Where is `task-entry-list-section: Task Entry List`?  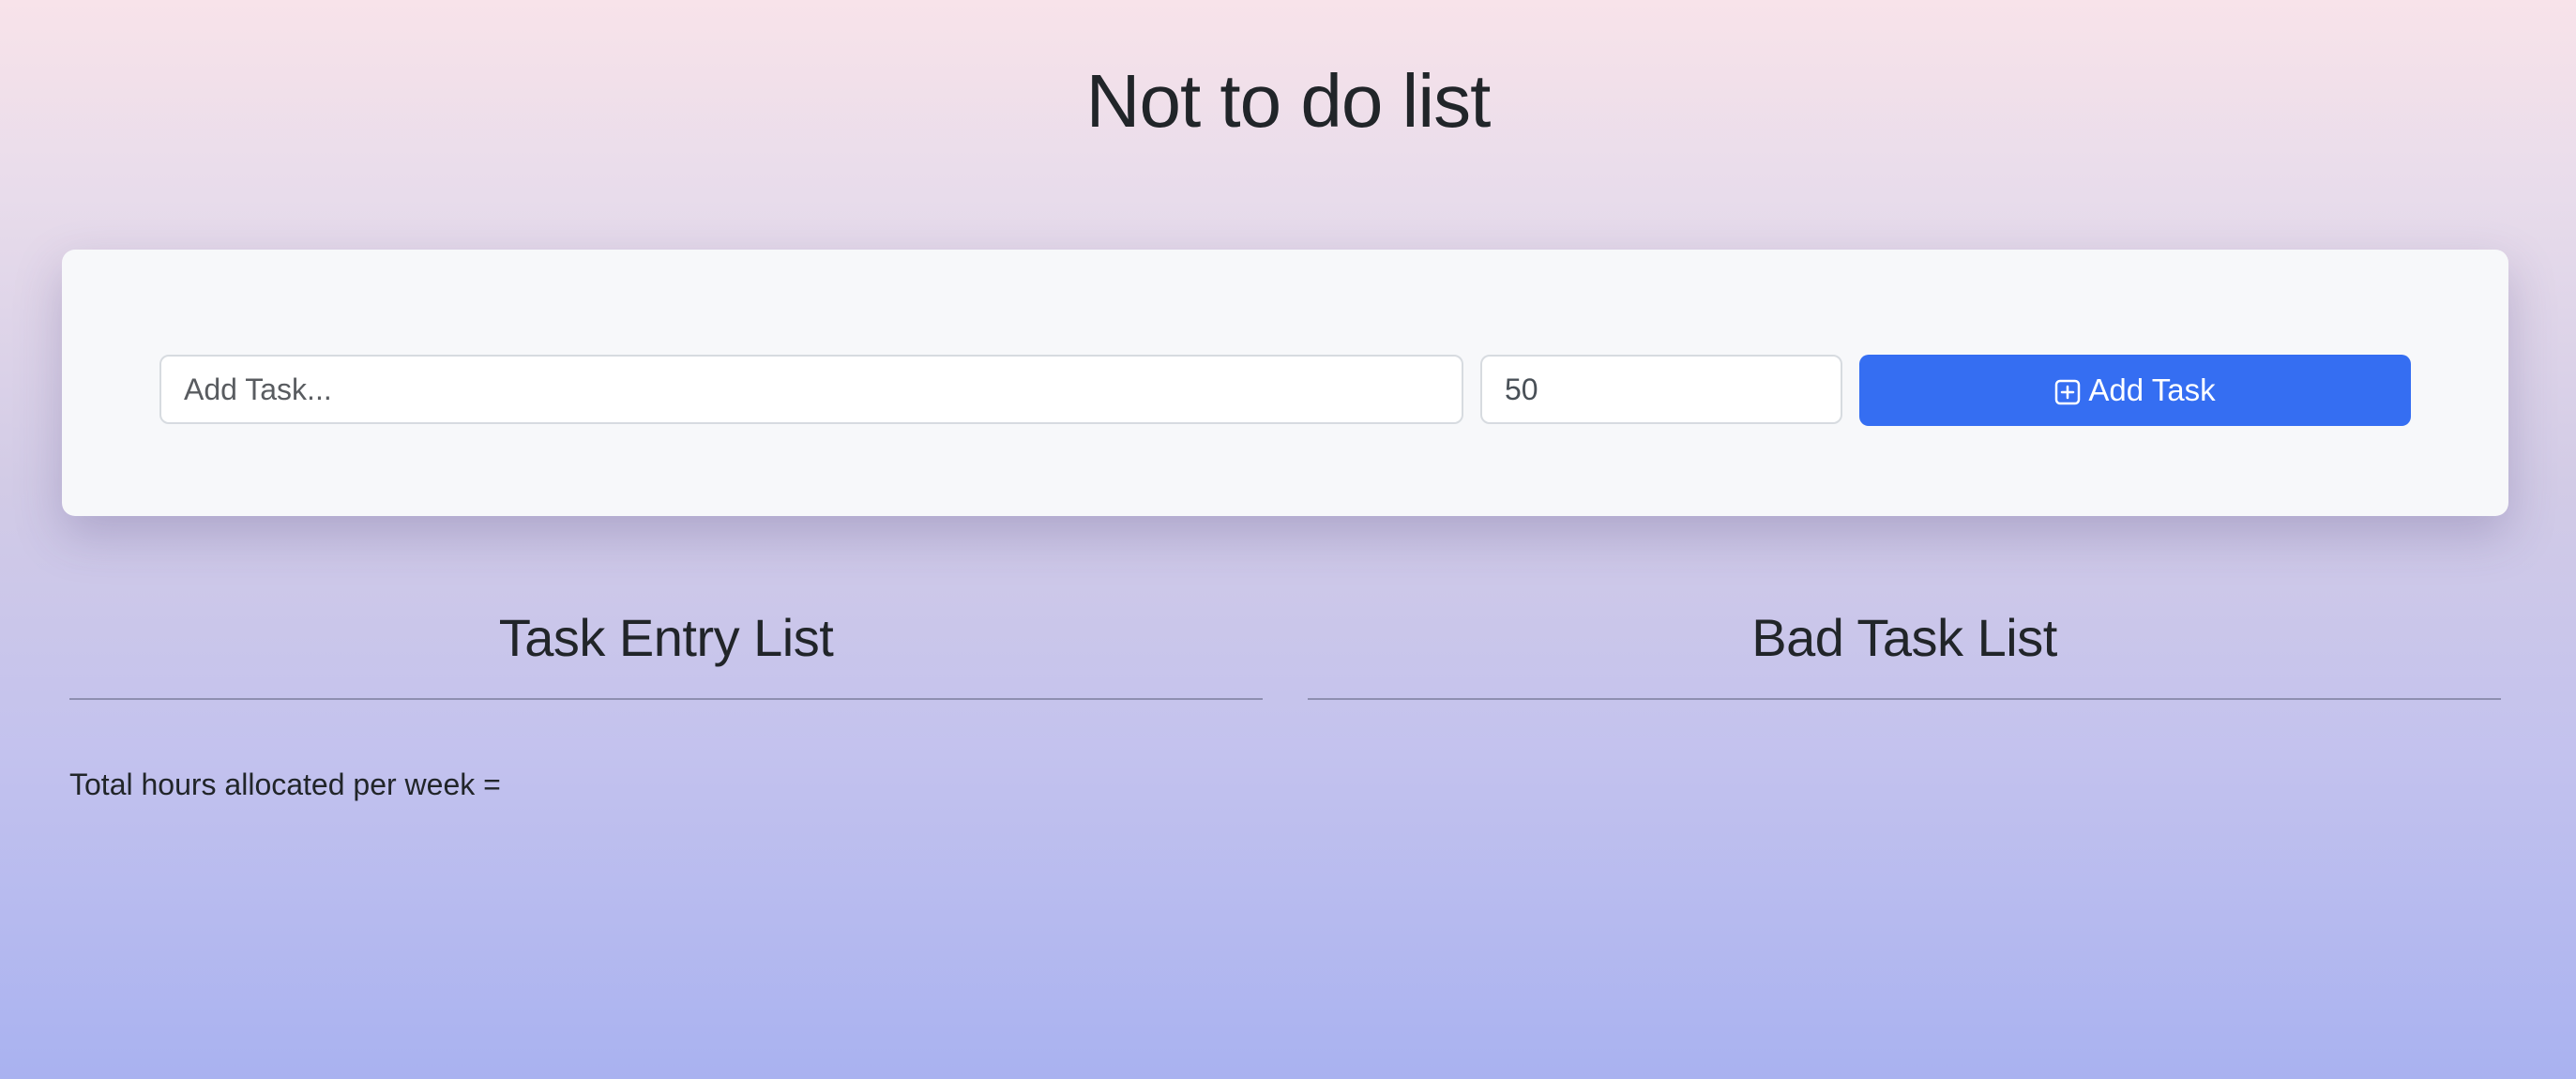
task-entry-list-section: Task Entry List is located at coordinates (666, 650).